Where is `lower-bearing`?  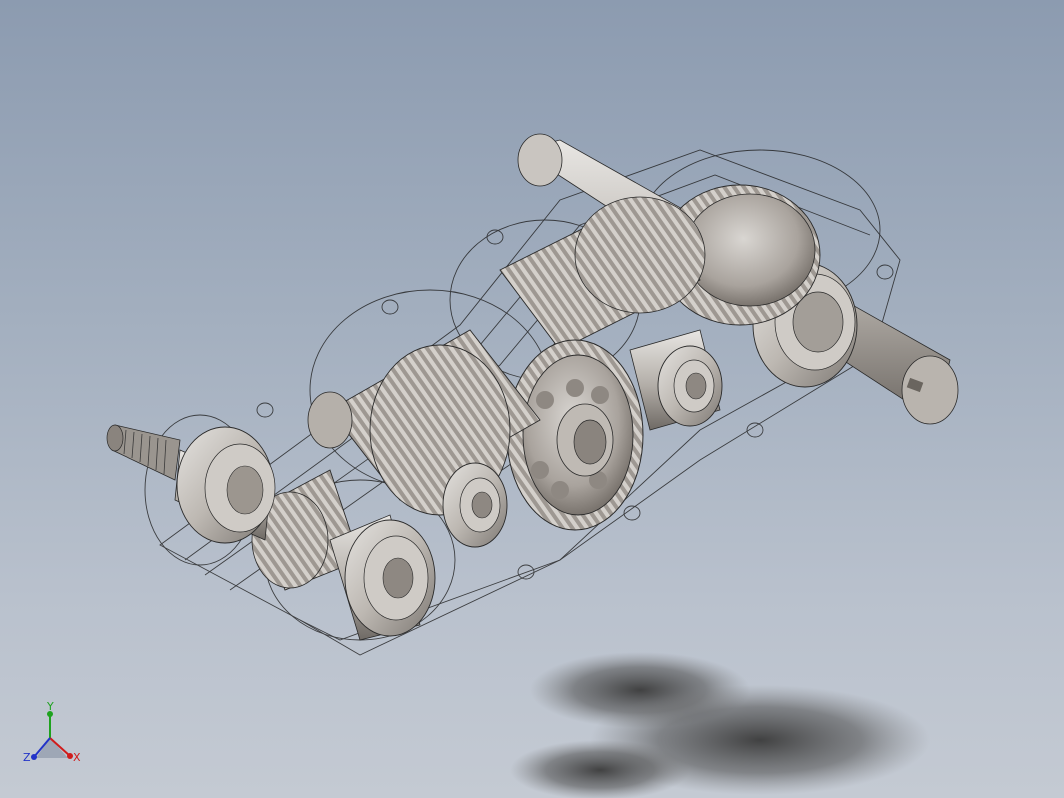 lower-bearing is located at coordinates (382, 577).